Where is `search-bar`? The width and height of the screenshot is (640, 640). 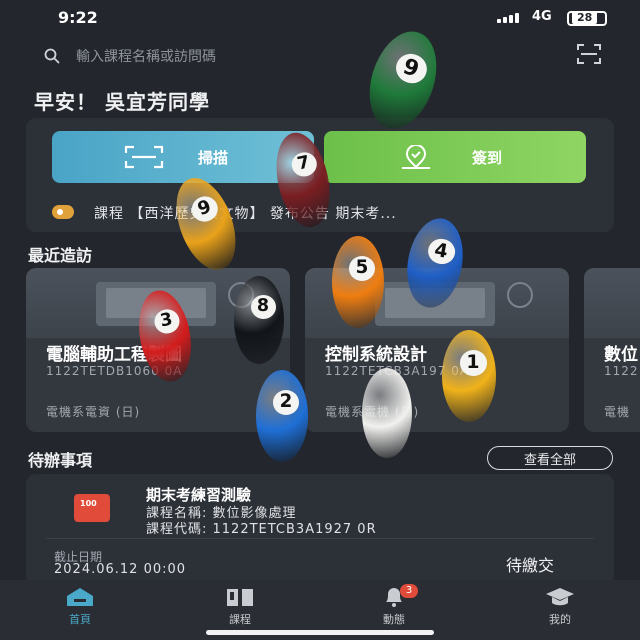
search-bar is located at coordinates (321, 56).